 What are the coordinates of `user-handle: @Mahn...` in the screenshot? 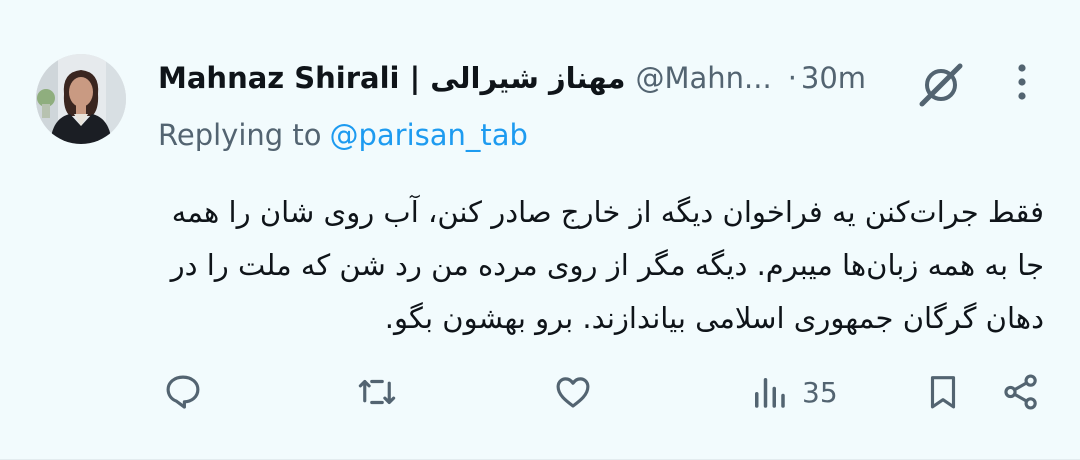 It's located at (703, 78).